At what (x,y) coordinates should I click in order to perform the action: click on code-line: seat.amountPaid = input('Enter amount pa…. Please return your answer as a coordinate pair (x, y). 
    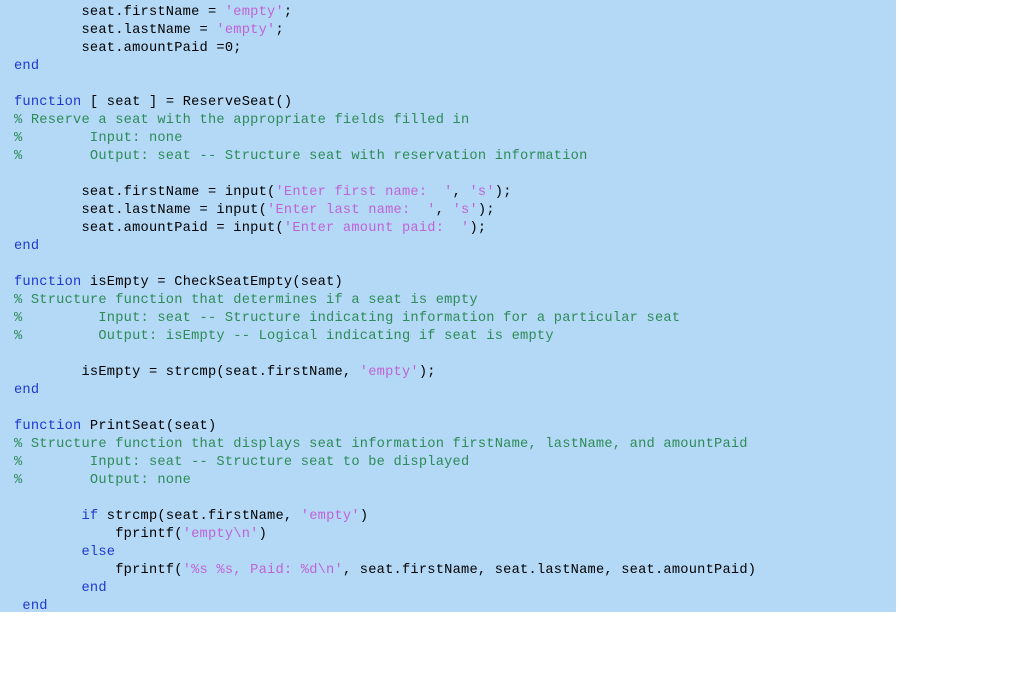
    Looking at the image, I should click on (448, 229).